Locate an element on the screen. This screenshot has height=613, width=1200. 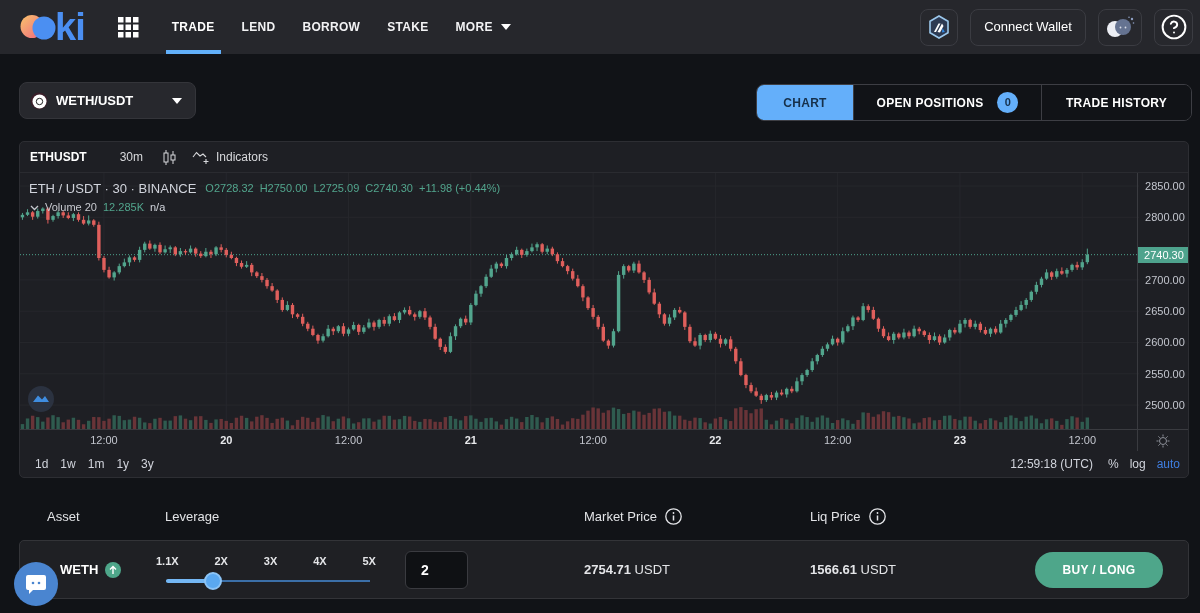
nav-link: TRADE is located at coordinates (193, 27).